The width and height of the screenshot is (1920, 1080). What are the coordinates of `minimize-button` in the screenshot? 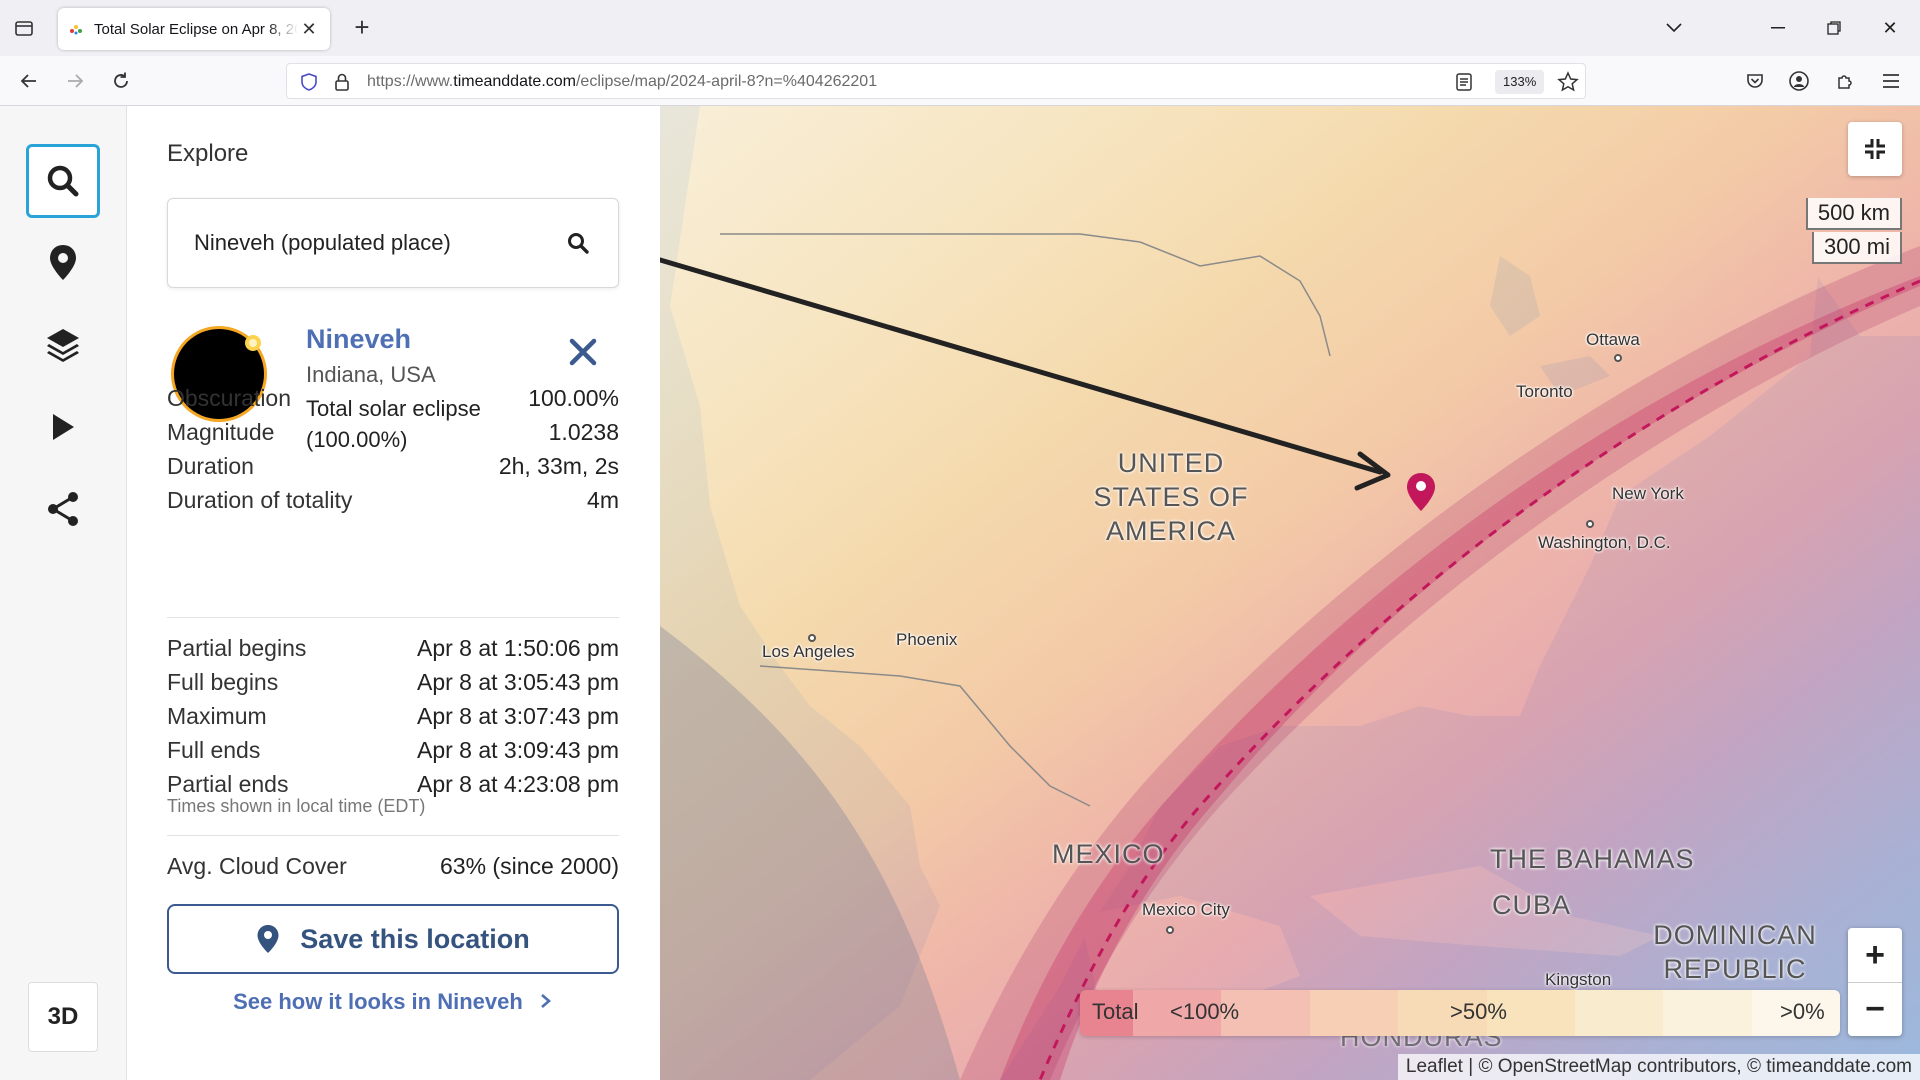 It's located at (1778, 28).